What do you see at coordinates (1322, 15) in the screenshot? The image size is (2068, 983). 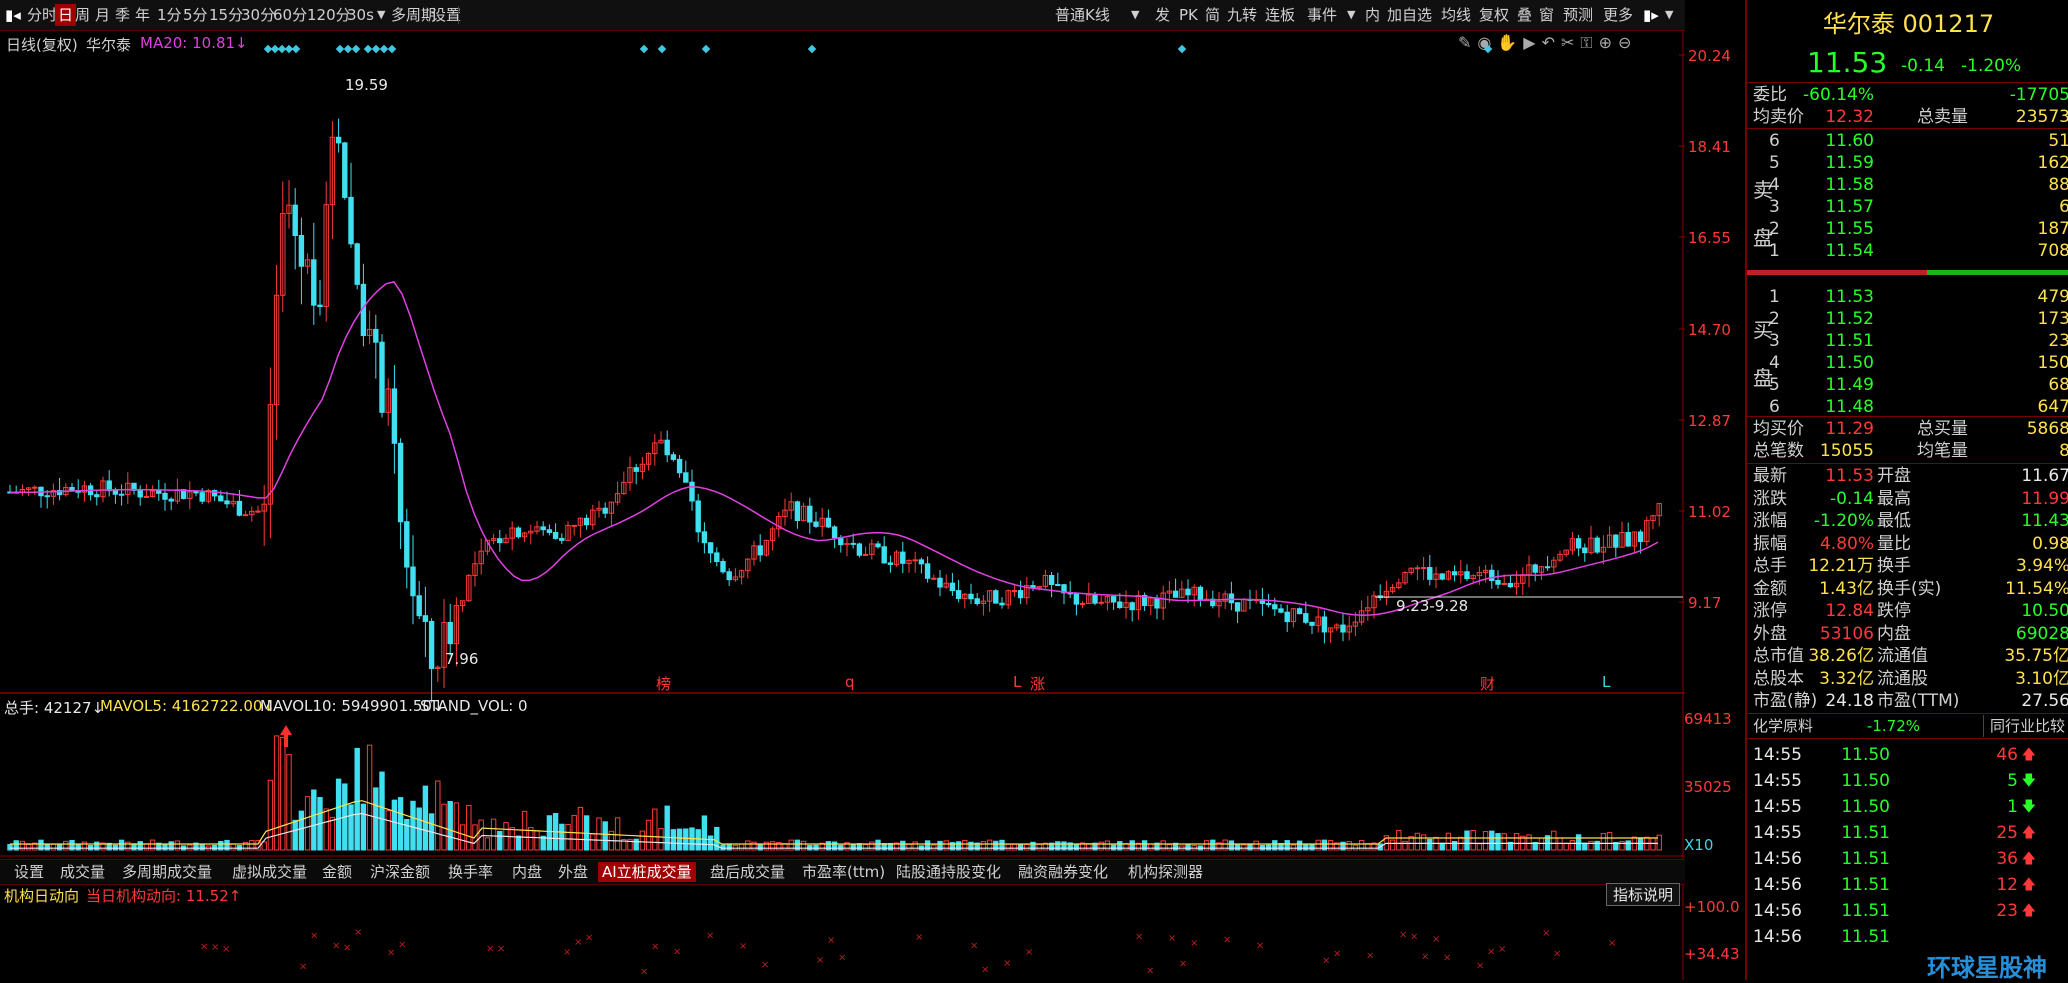 I see `tool-events: 事件` at bounding box center [1322, 15].